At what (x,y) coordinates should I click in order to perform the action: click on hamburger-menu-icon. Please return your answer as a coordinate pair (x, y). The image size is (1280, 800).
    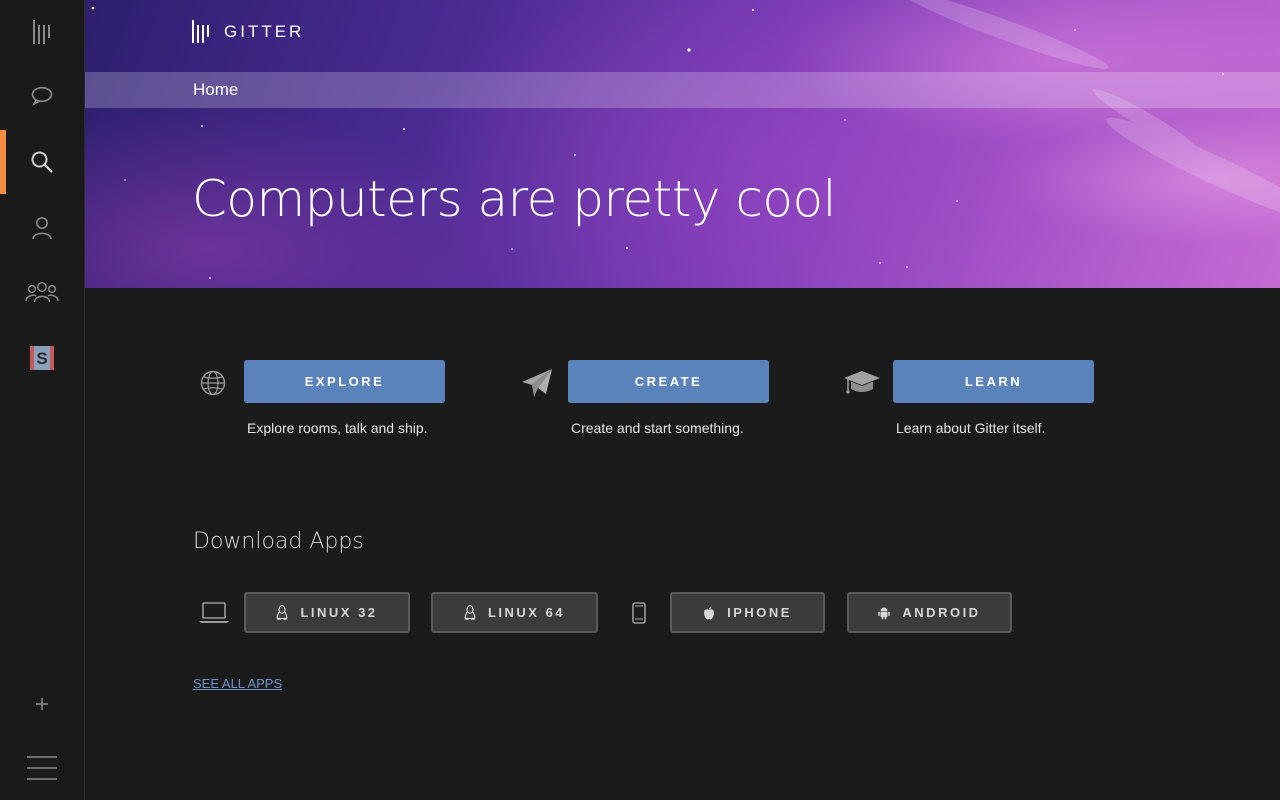
    Looking at the image, I should click on (42, 768).